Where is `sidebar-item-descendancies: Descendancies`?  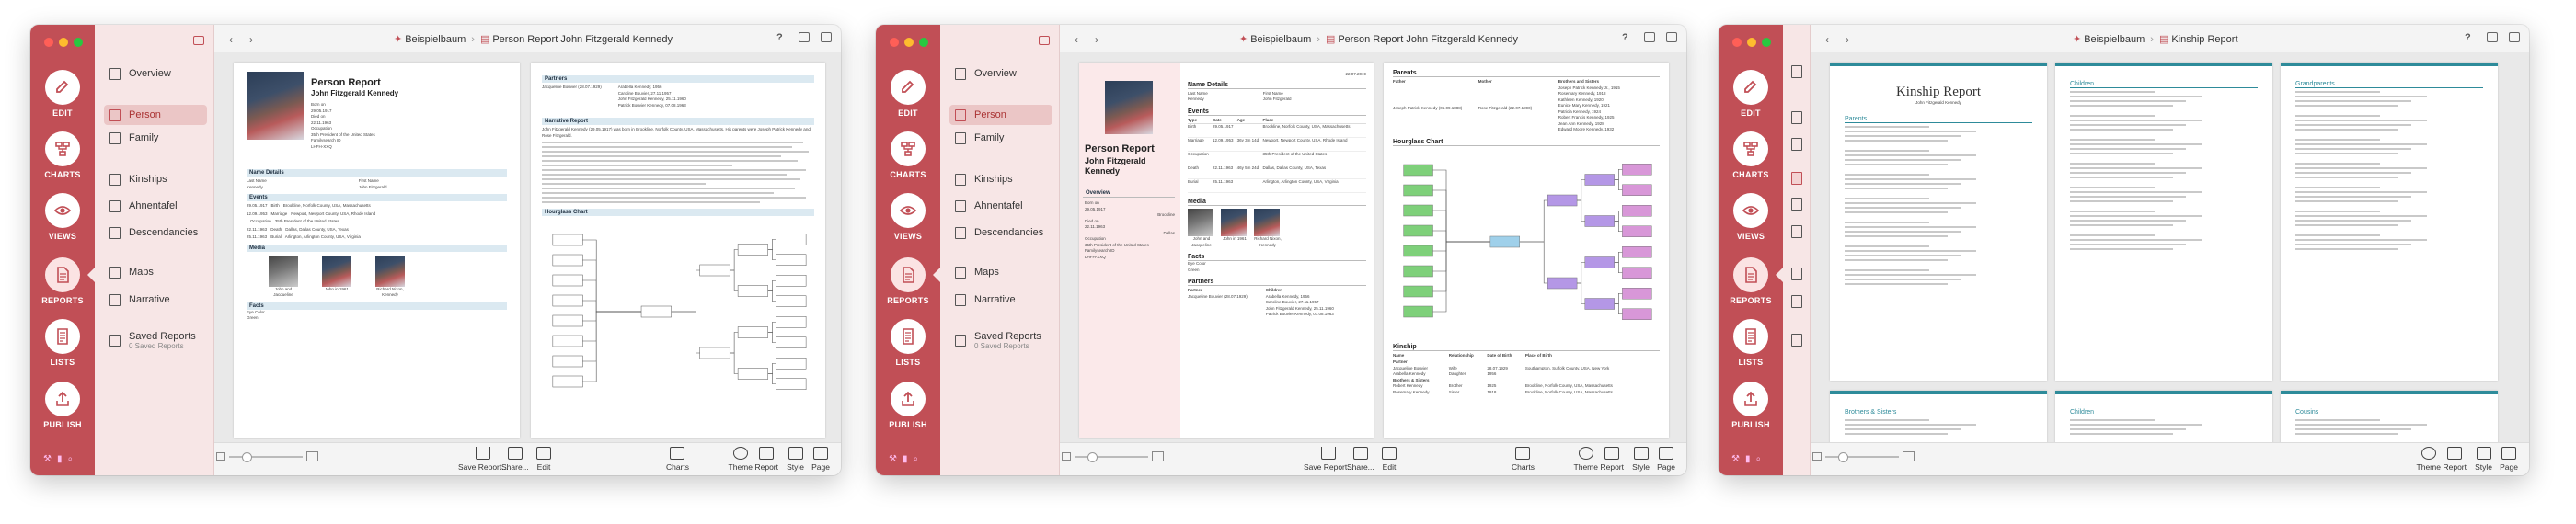
sidebar-item-descendancies: Descendancies is located at coordinates (1000, 232).